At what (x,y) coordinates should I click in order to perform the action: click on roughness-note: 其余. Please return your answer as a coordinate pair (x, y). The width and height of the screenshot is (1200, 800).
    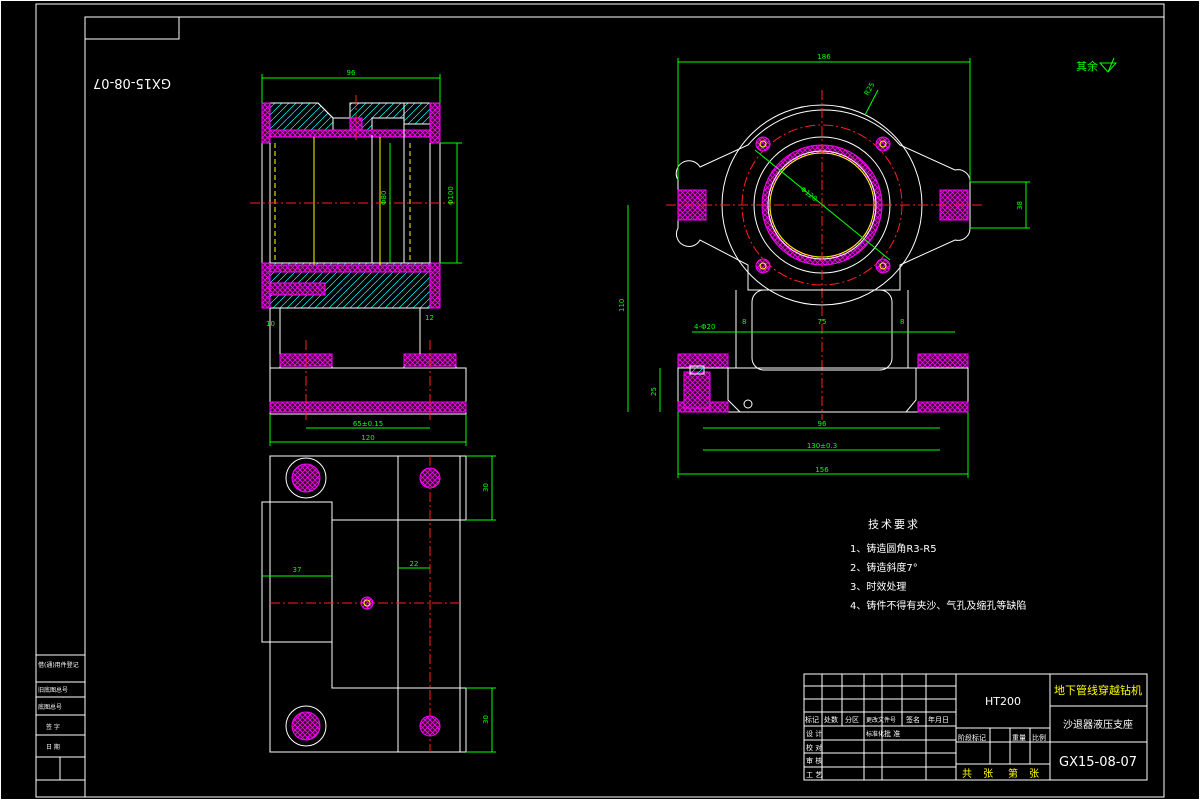
    Looking at the image, I should click on (1097, 65).